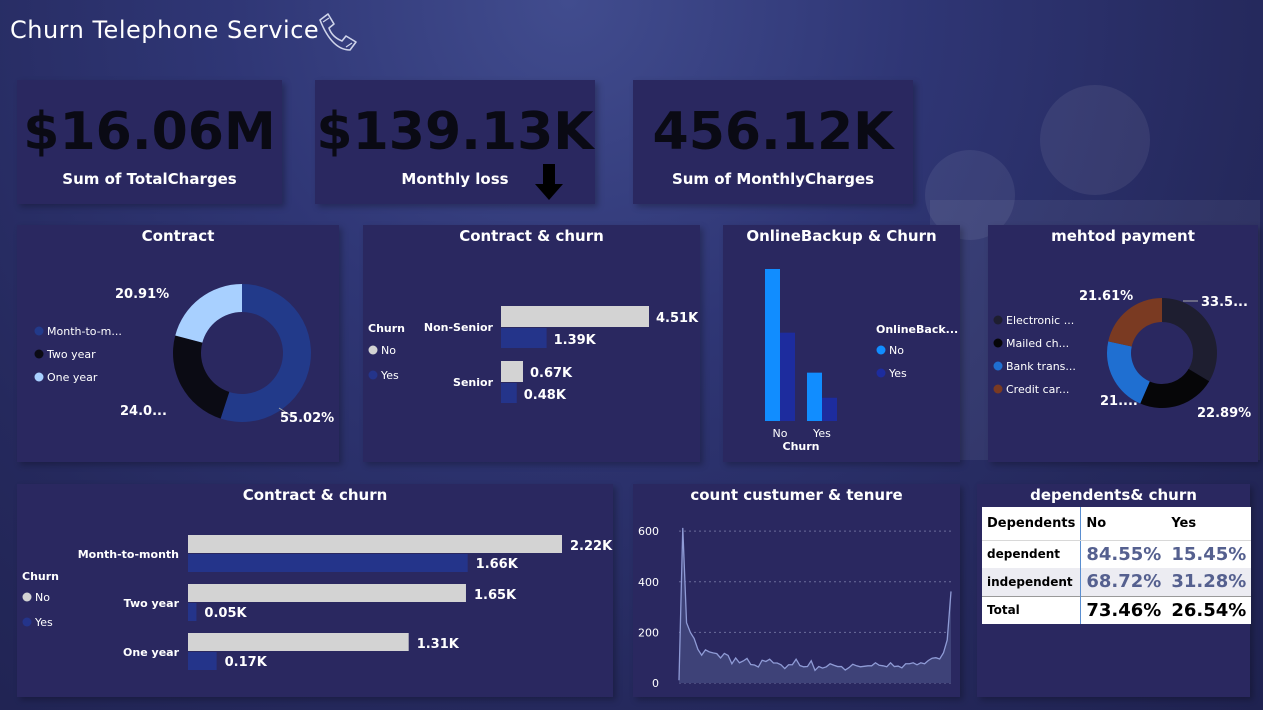 The image size is (1263, 710). What do you see at coordinates (1030, 581) in the screenshot?
I see `row-label: independent` at bounding box center [1030, 581].